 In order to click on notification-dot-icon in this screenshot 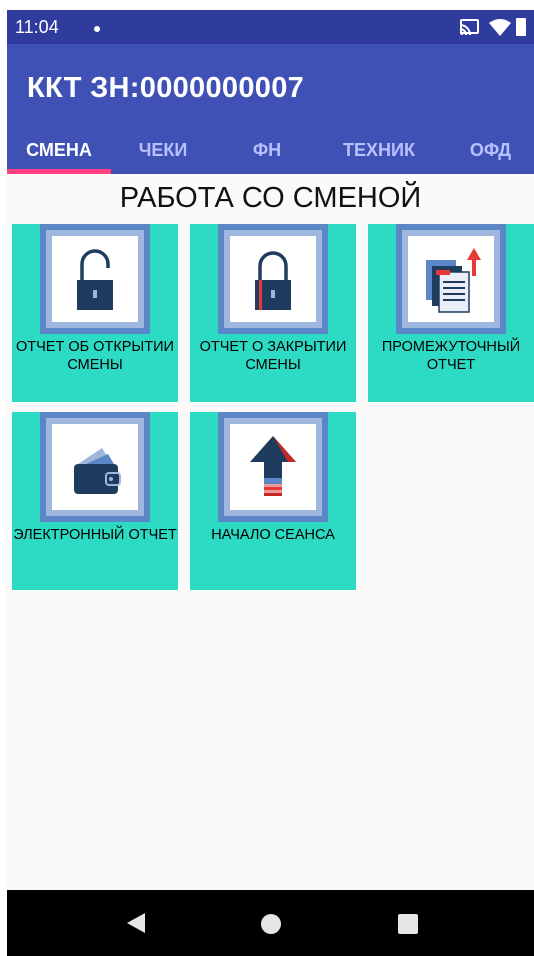, I will do `click(97, 29)`.